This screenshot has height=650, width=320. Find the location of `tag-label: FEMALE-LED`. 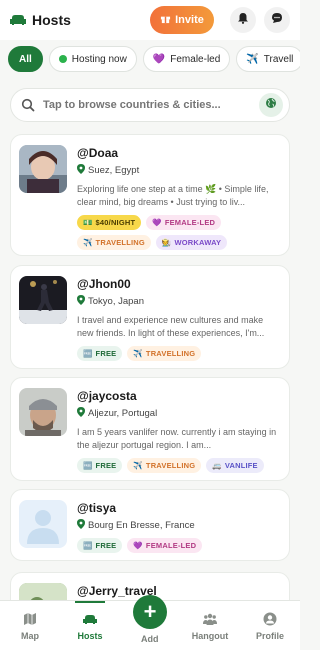

tag-label: FEMALE-LED is located at coordinates (190, 222).